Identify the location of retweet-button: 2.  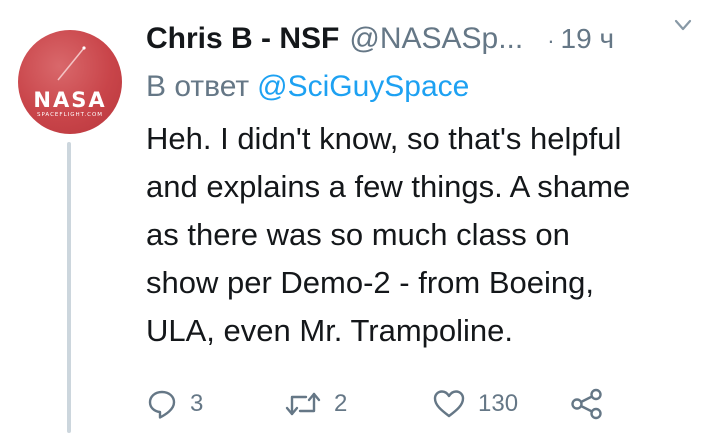
(315, 404).